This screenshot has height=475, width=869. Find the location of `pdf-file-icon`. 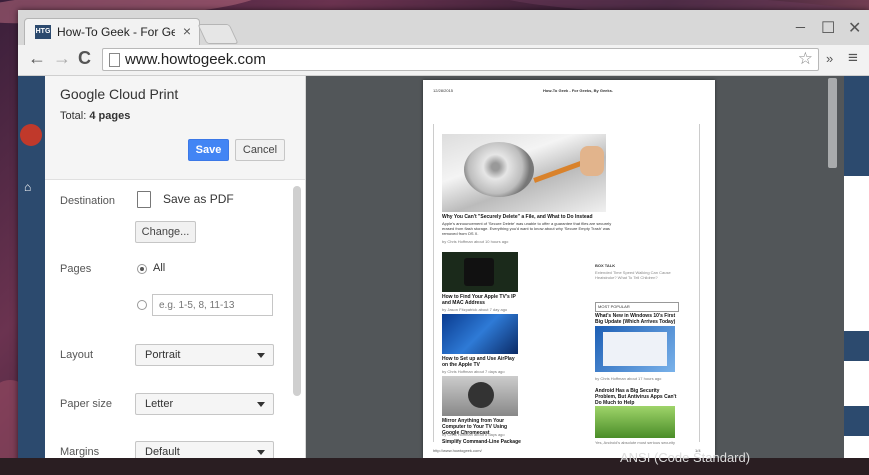

pdf-file-icon is located at coordinates (144, 199).